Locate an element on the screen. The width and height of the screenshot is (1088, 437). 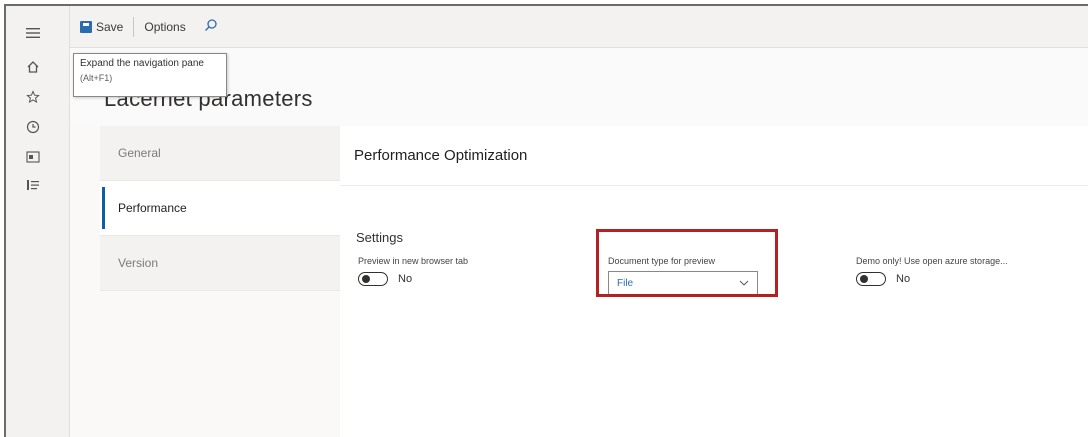
vertical-tab-nav: General Performance Version is located at coordinates (235, 208).